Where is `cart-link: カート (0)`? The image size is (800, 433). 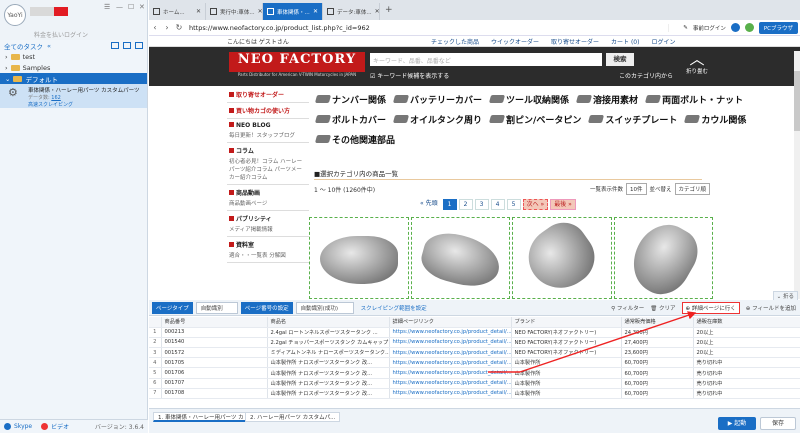
cart-link: カート (0) is located at coordinates (625, 41).